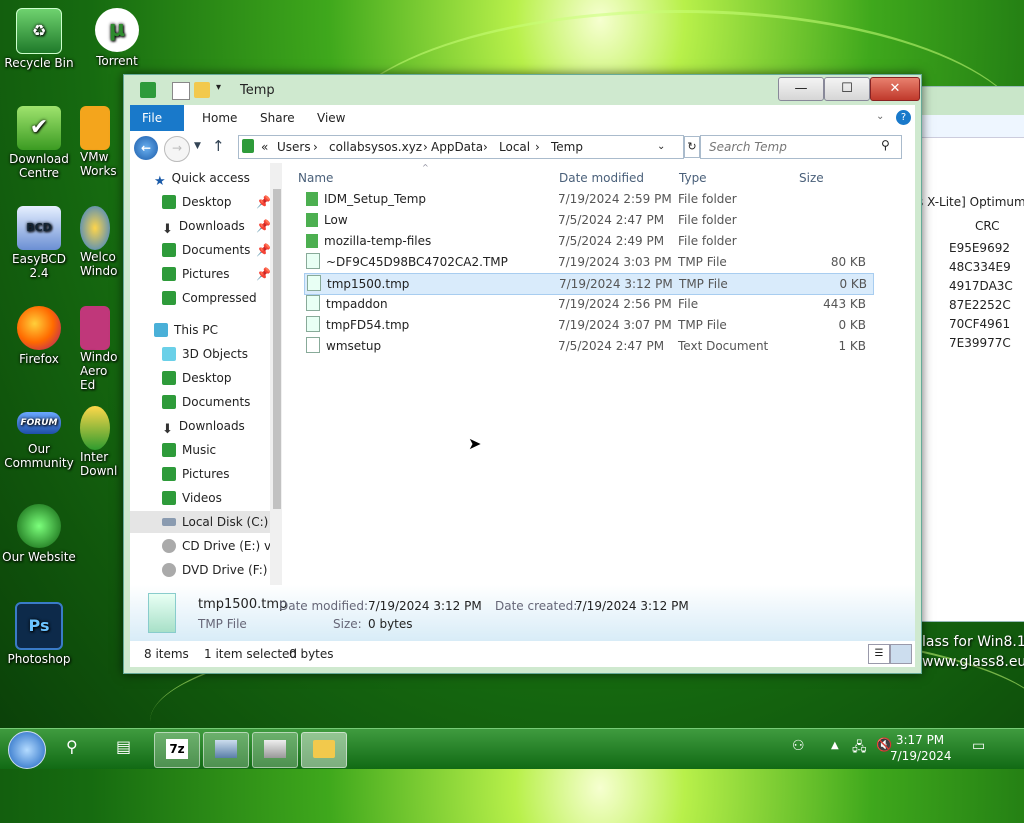 This screenshot has height=823, width=1024. I want to click on file-row: Low 7/5/2024 2:47 PM File folder, so click(588, 220).